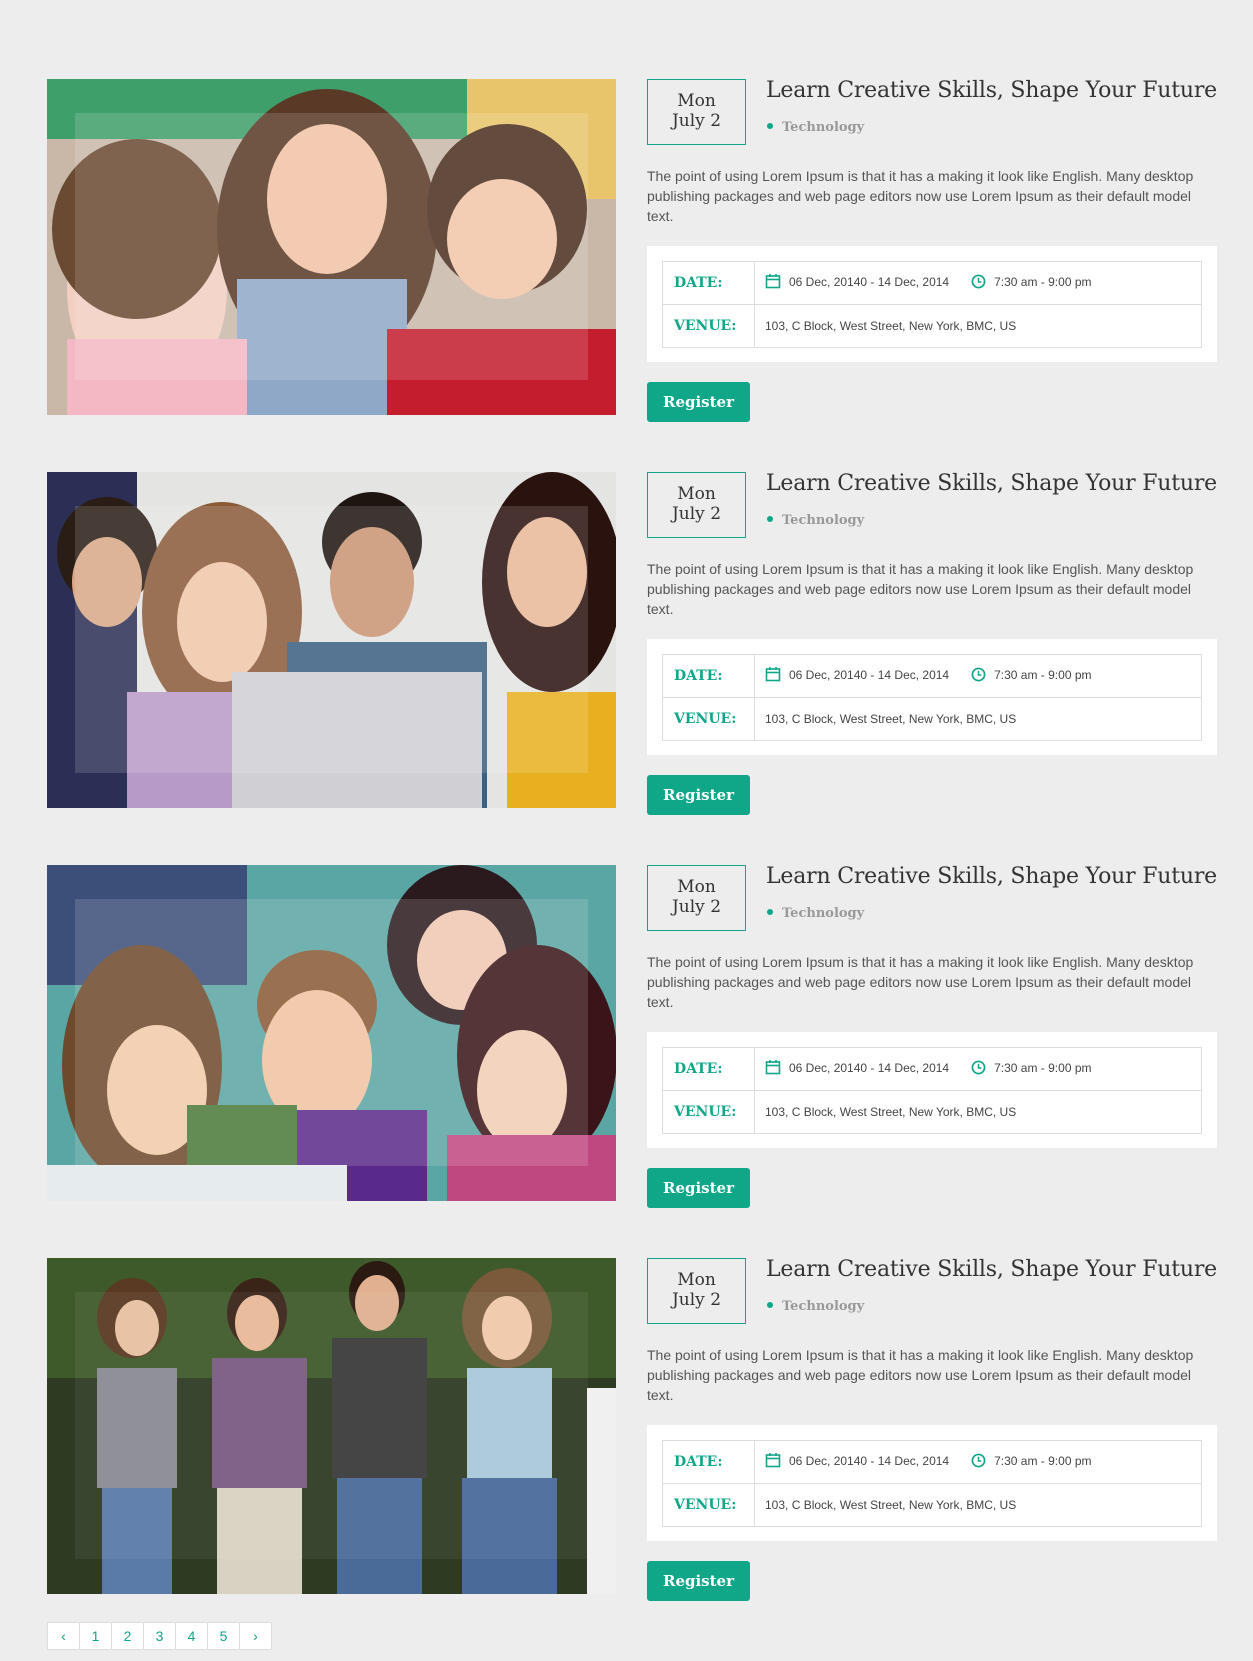 The height and width of the screenshot is (1661, 1253). Describe the element at coordinates (63, 1636) in the screenshot. I see `prev-page-button: ‹` at that location.